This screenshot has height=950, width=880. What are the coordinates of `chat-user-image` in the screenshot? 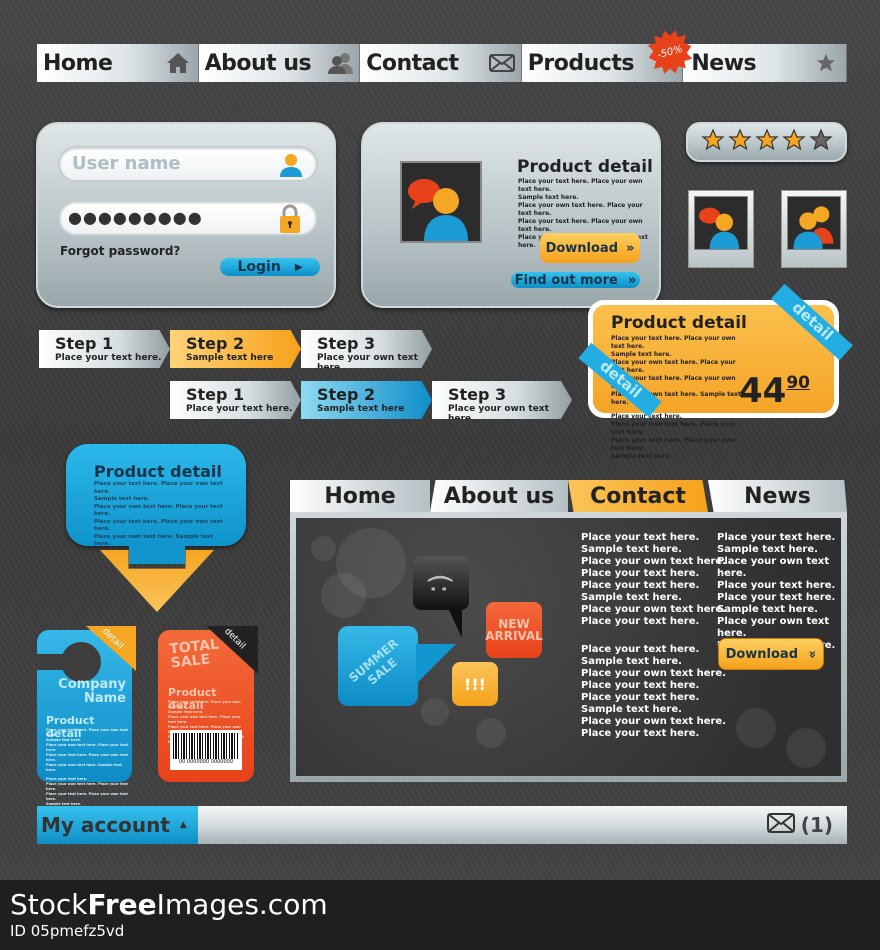 It's located at (441, 202).